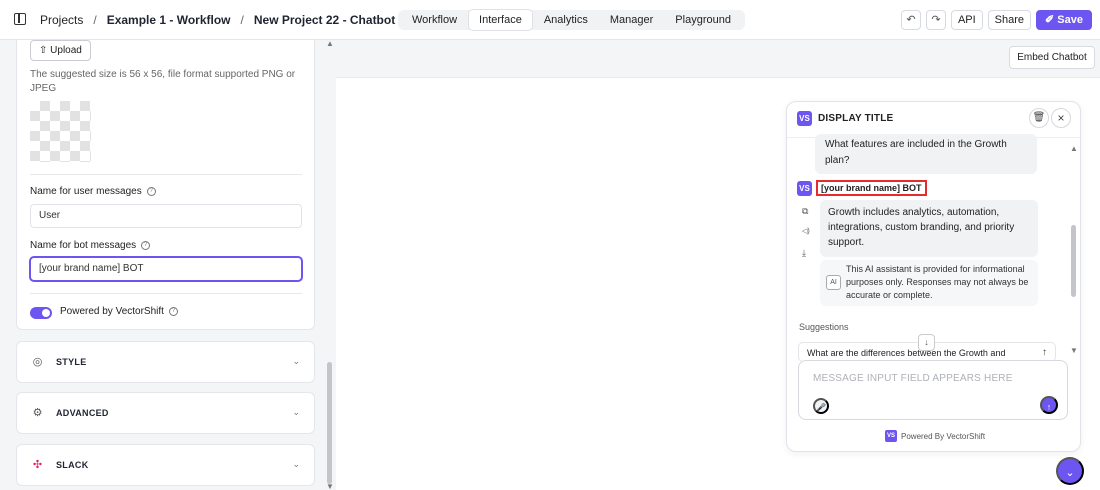  I want to click on section-style-title: STYLE, so click(71, 362).